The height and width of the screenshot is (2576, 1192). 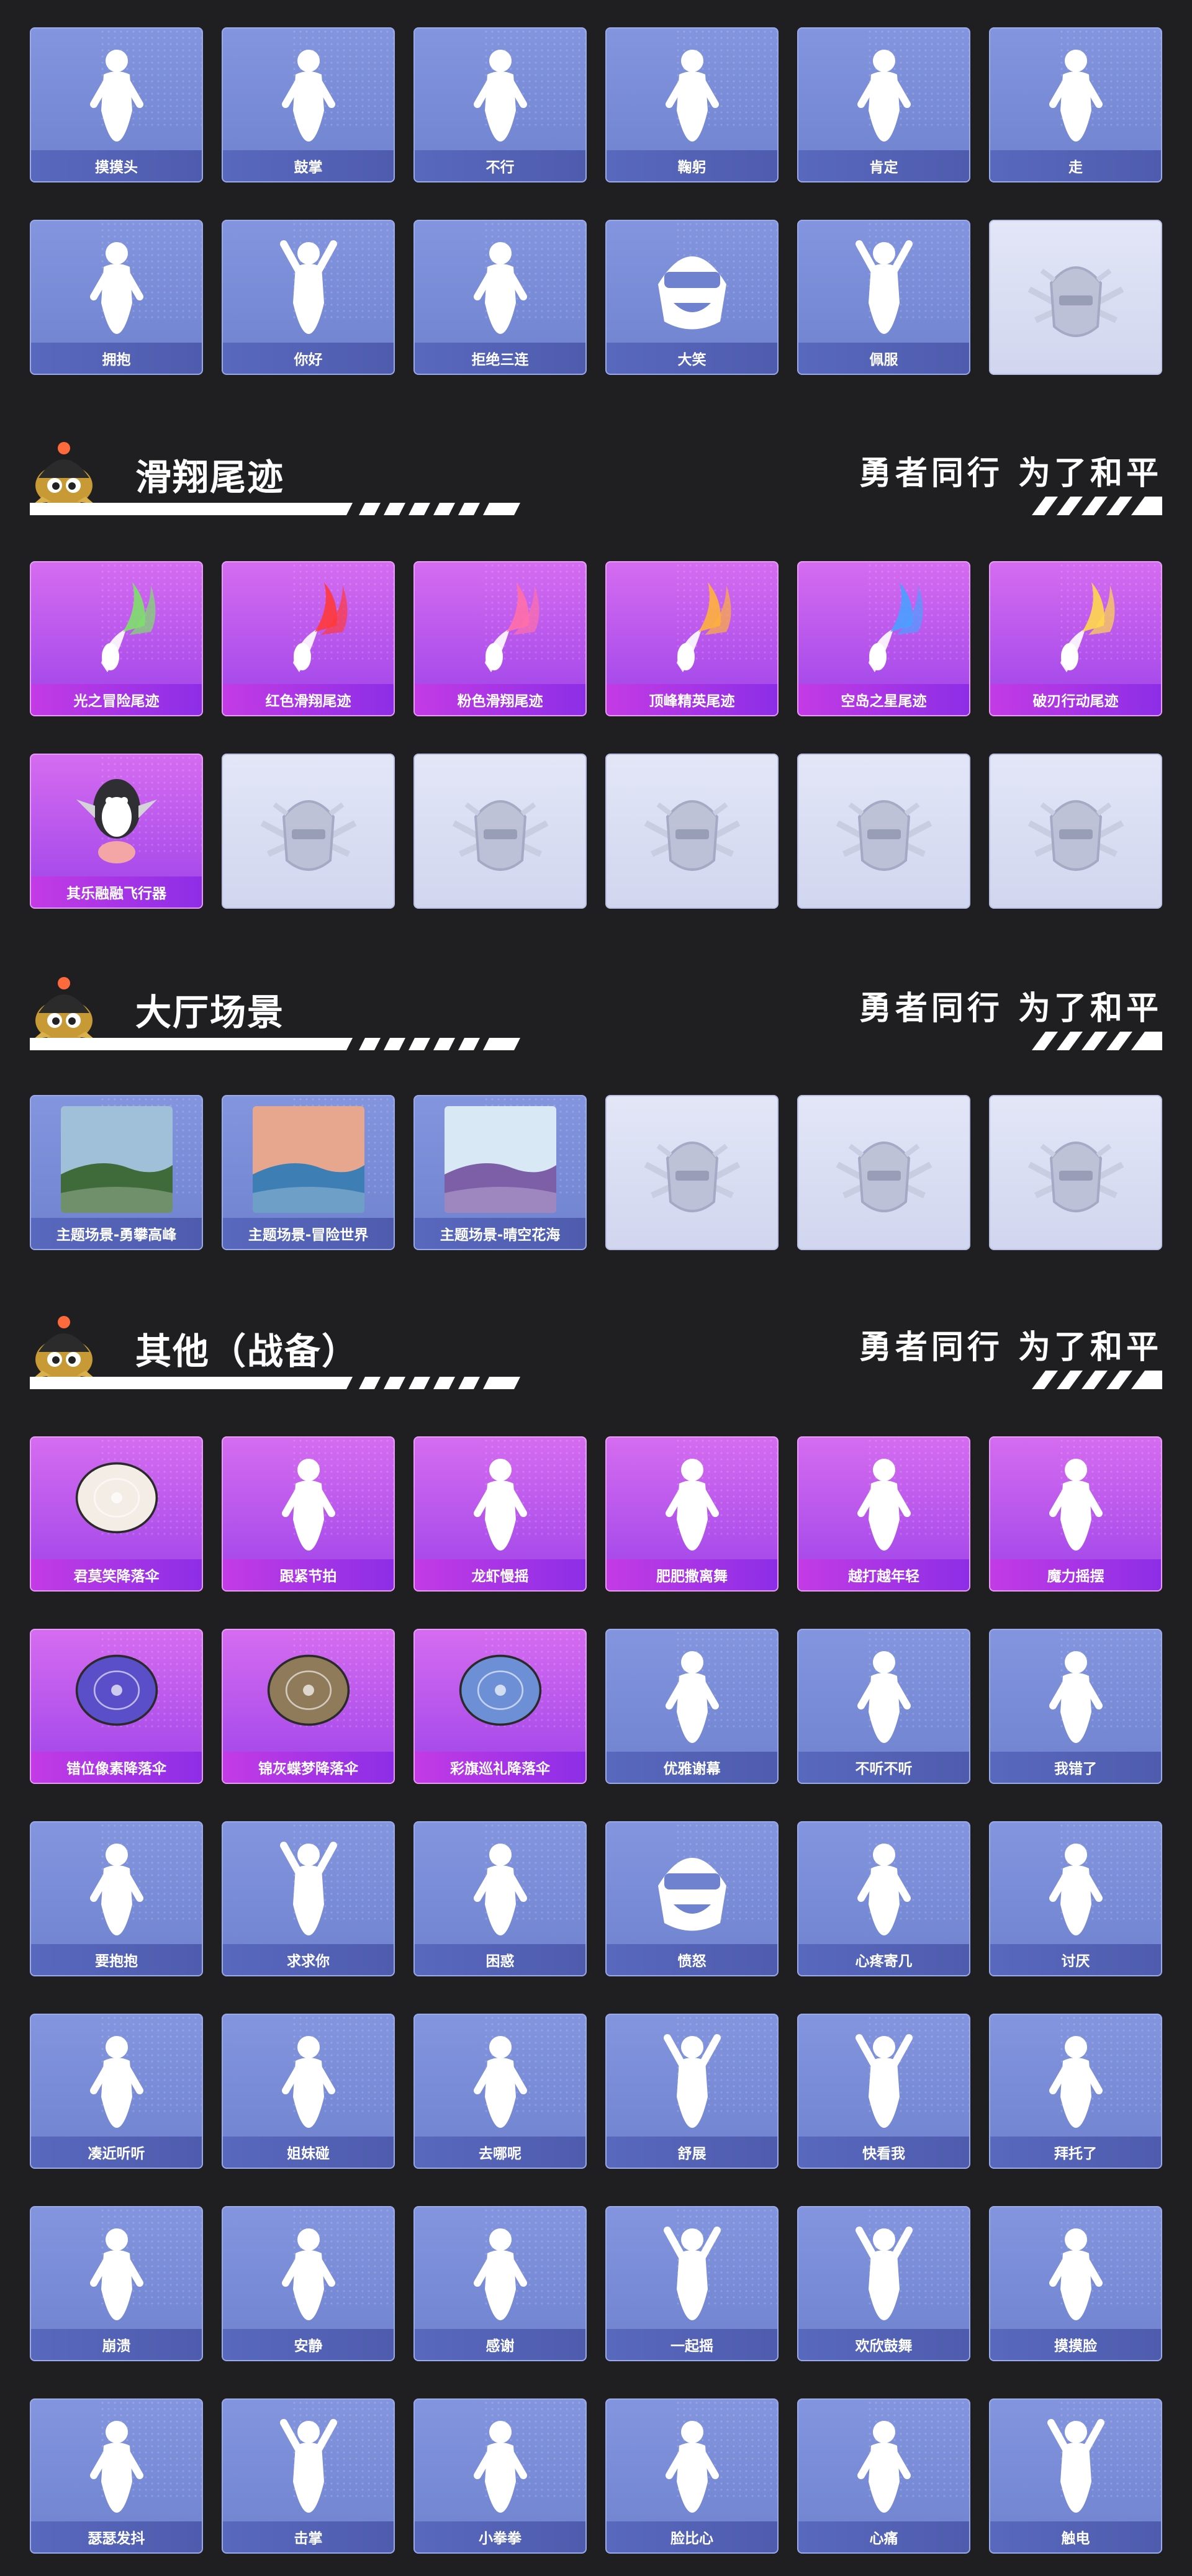 What do you see at coordinates (116, 2274) in the screenshot?
I see `collapsed-figure-icon` at bounding box center [116, 2274].